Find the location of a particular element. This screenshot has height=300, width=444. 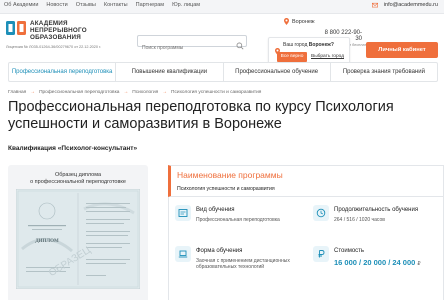

logo-line-1: АКАДЕМИЯ is located at coordinates (49, 23).